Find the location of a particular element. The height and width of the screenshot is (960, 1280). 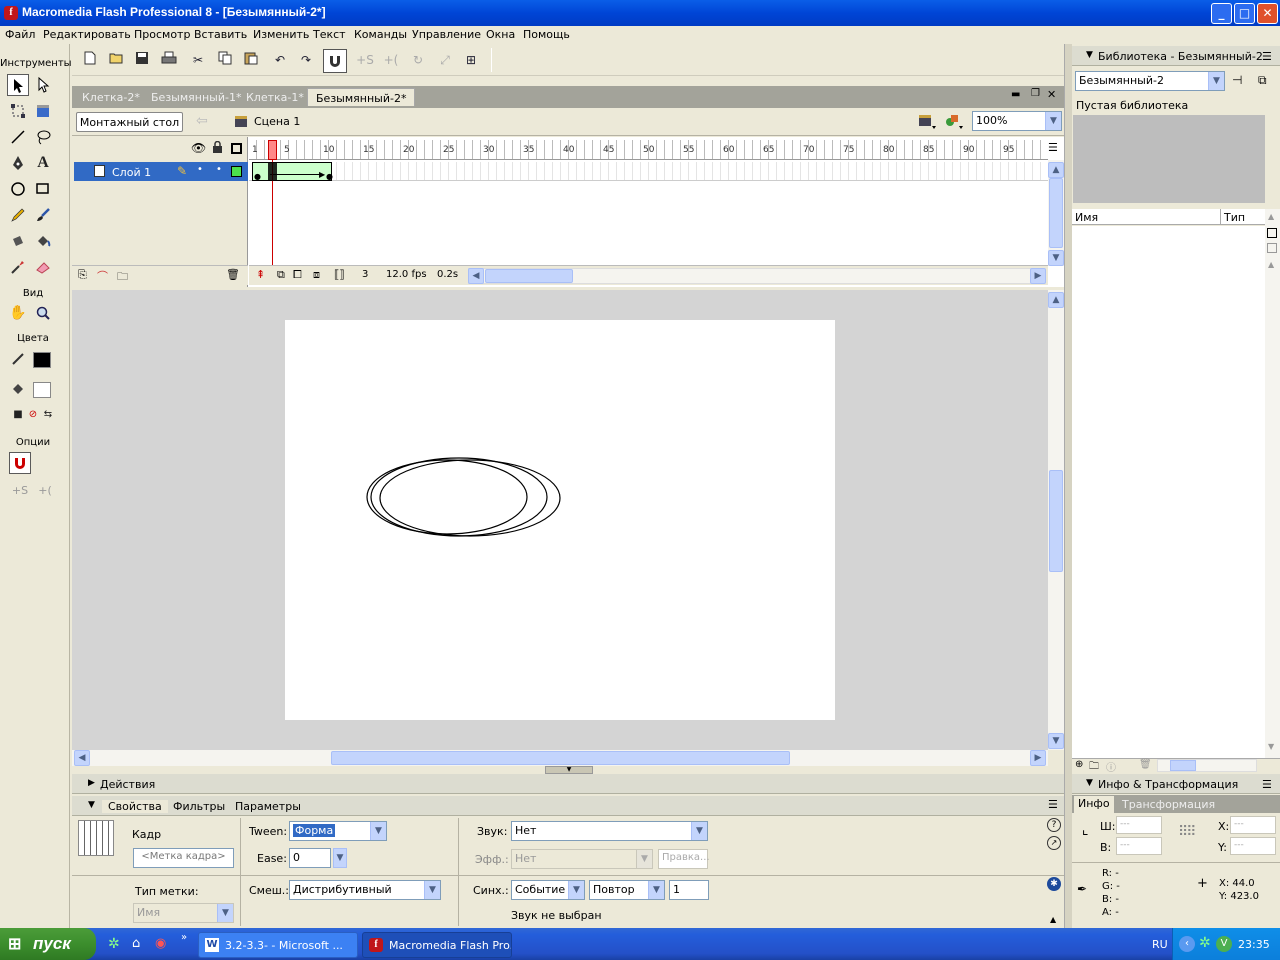

tray-expand-icon: ‹ is located at coordinates (1187, 944).